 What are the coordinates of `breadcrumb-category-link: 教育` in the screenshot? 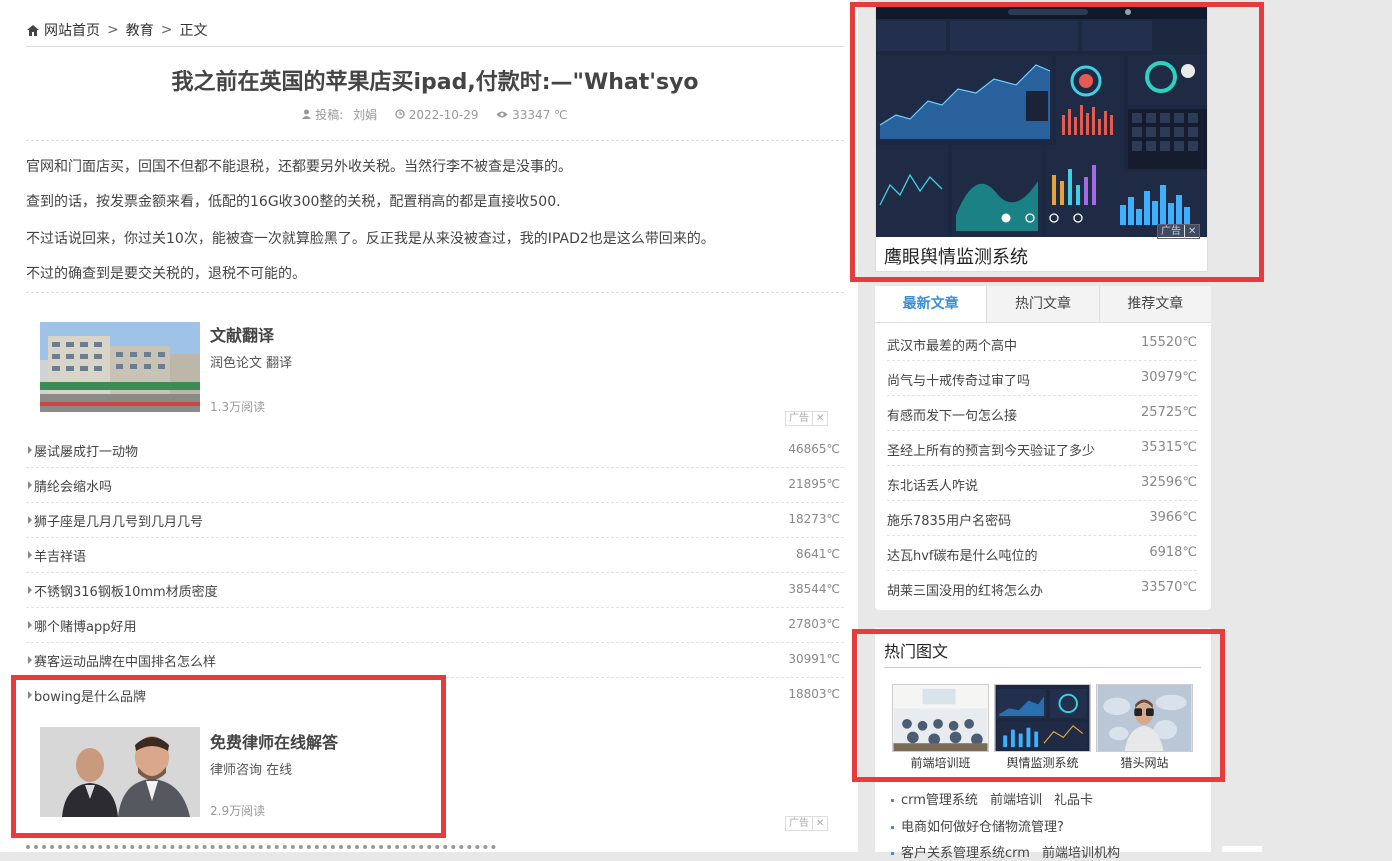 It's located at (140, 30).